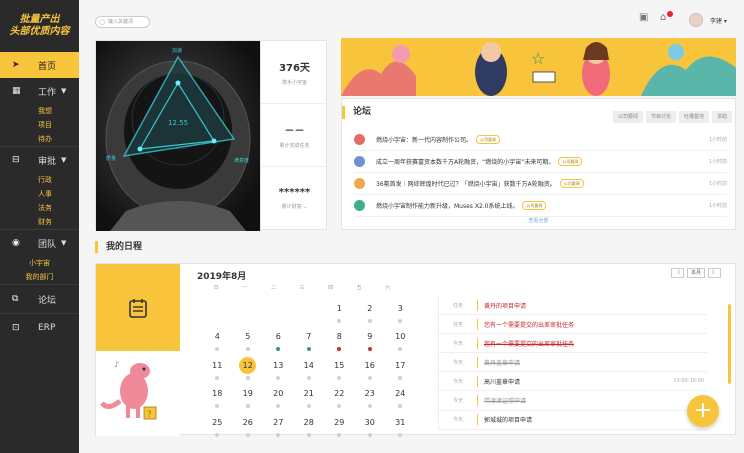 This screenshot has width=744, height=453. Describe the element at coordinates (695, 273) in the screenshot. I see `current-month-button: 本月` at that location.